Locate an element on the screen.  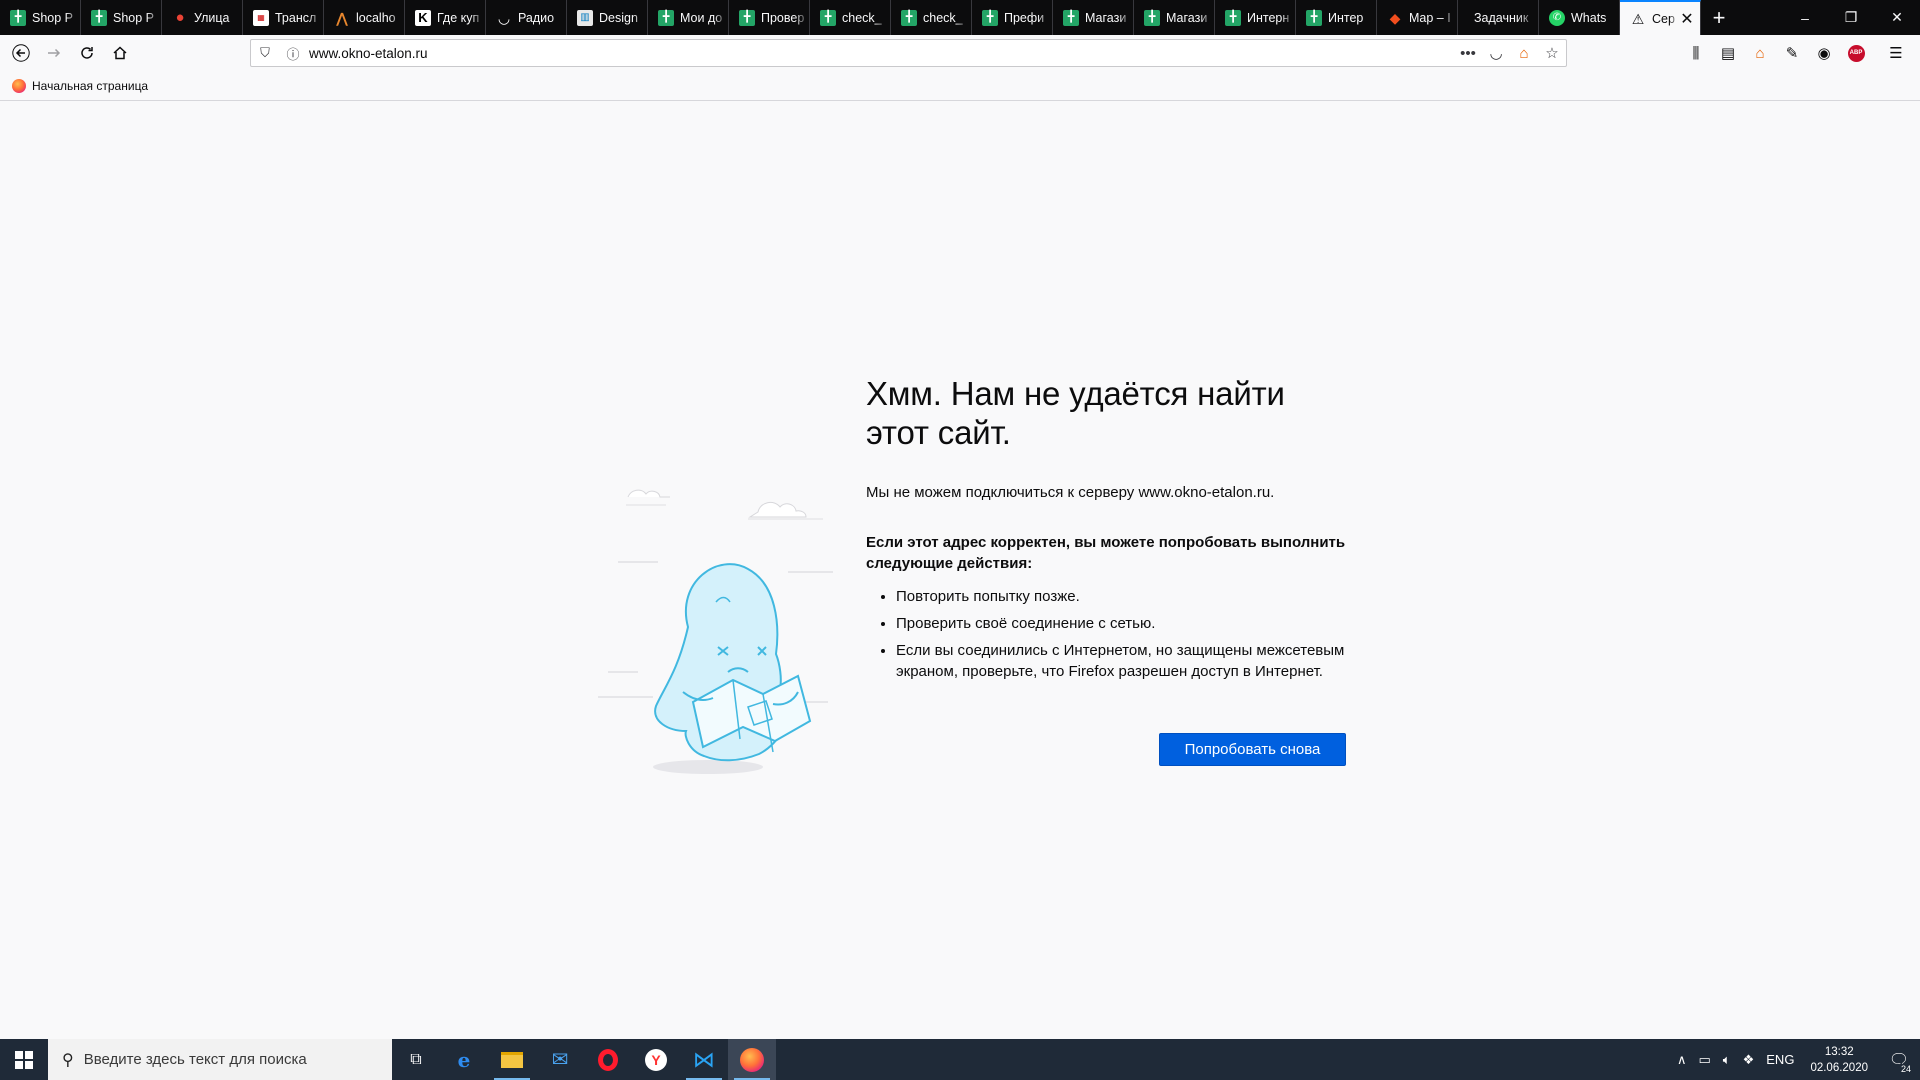
whatsapp-icon: ✆ is located at coordinates (1557, 17).